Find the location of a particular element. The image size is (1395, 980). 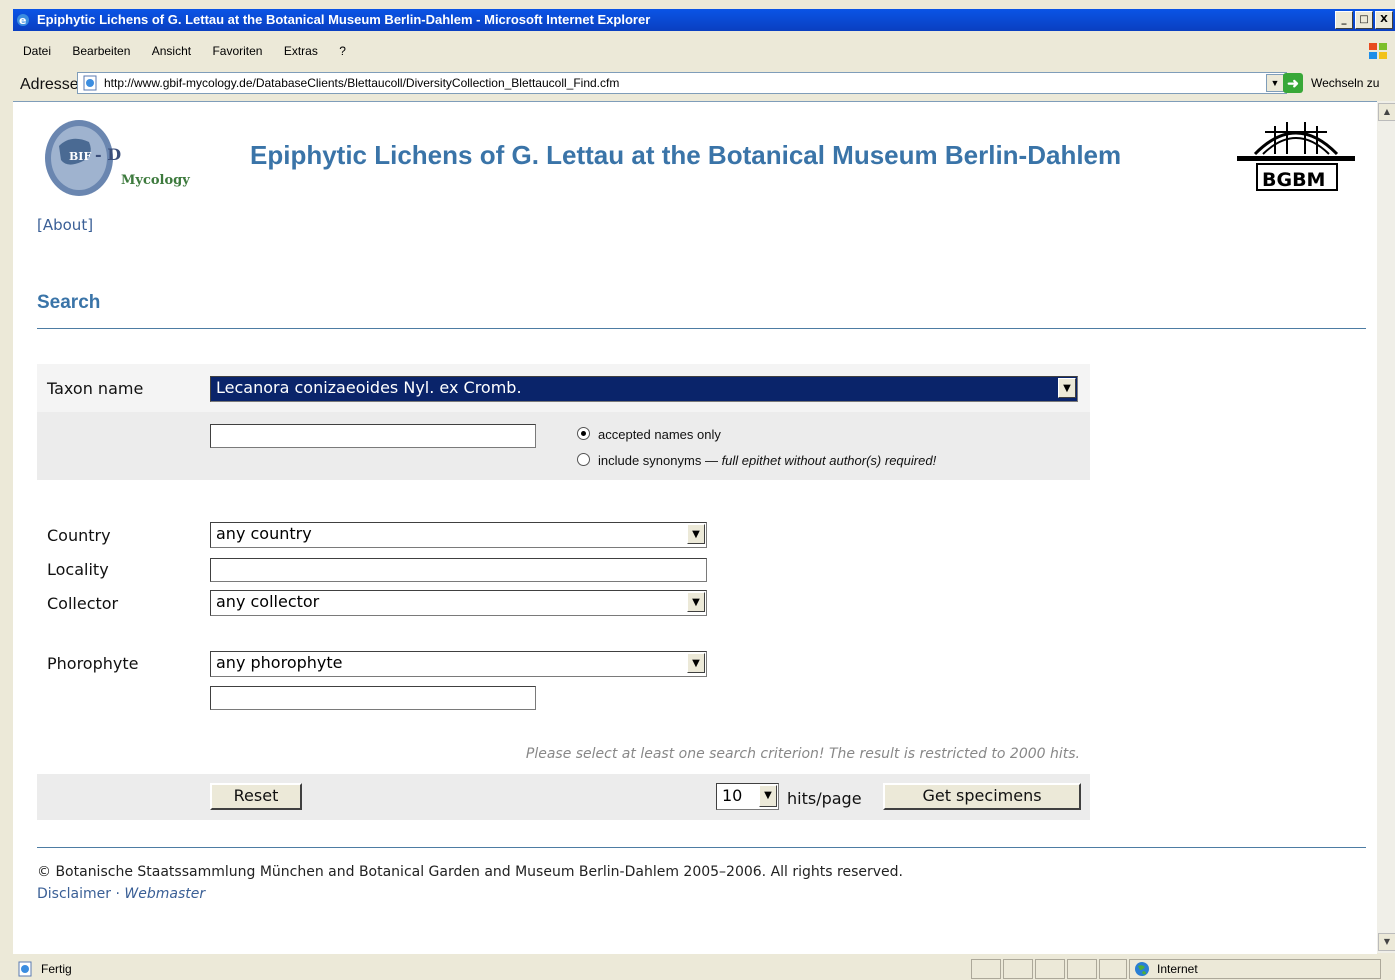

go-button: ➜ Wechseln zu is located at coordinates (1338, 83).